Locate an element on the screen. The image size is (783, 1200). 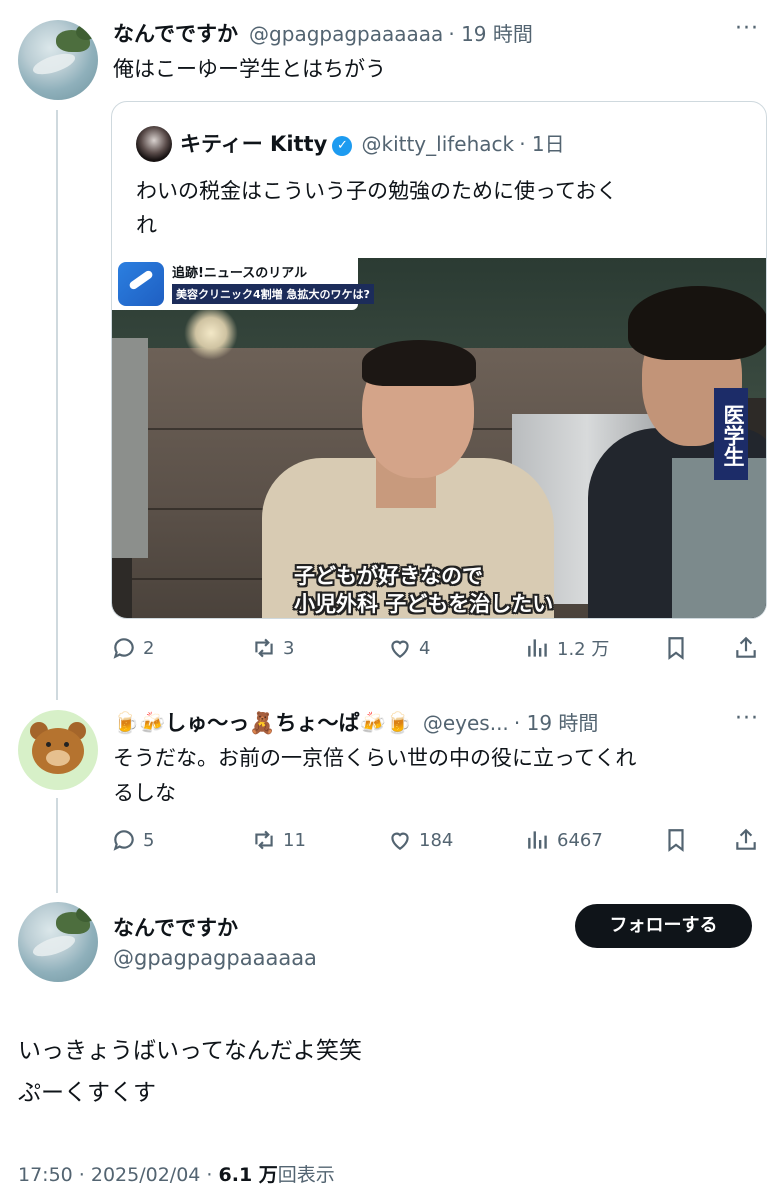
repost-count: 11 is located at coordinates (294, 840).